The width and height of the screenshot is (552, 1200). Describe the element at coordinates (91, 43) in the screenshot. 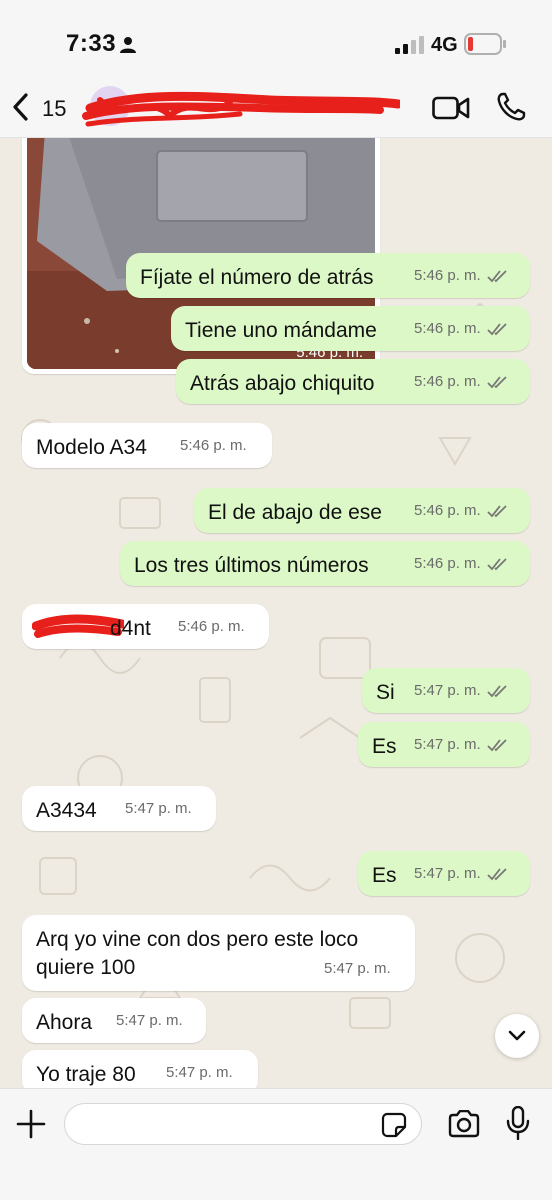

I see `status-time: 7:33` at that location.